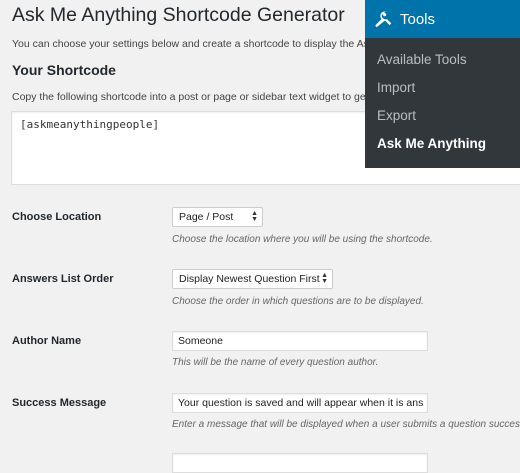  What do you see at coordinates (64, 70) in the screenshot?
I see `shortcode-heading: Your Shortcode` at bounding box center [64, 70].